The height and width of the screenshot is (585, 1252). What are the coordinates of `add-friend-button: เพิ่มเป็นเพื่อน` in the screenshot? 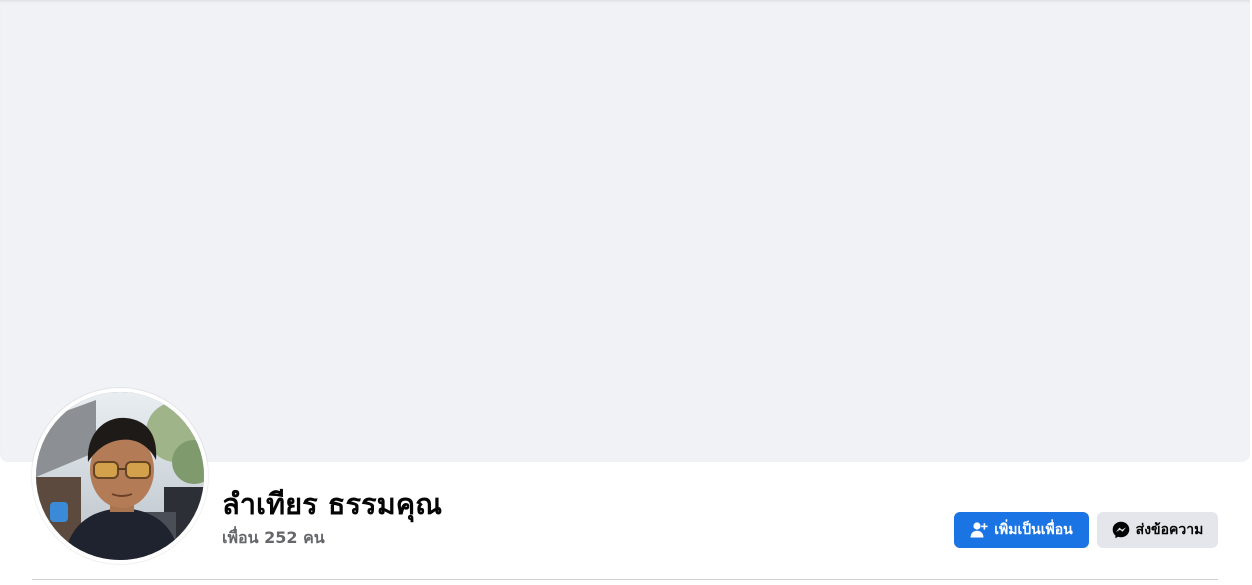 It's located at (1021, 530).